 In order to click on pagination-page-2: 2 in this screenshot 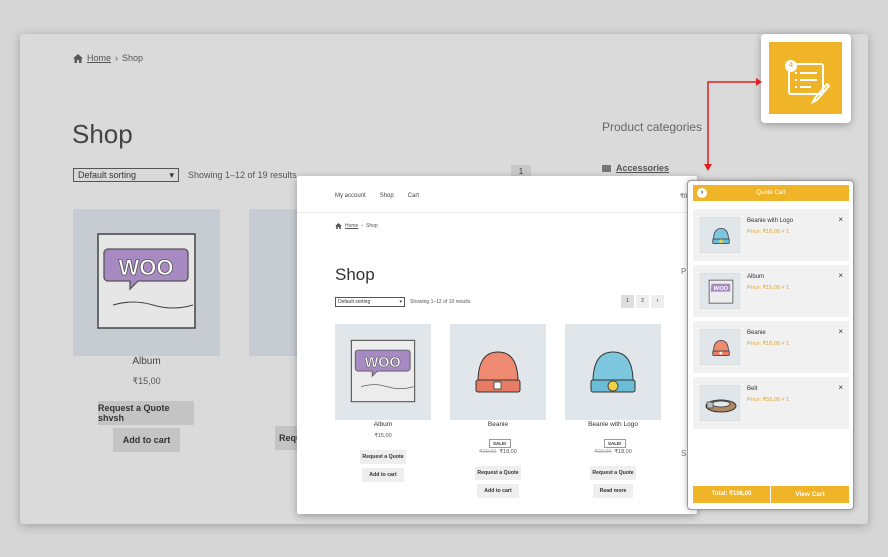, I will do `click(642, 301)`.